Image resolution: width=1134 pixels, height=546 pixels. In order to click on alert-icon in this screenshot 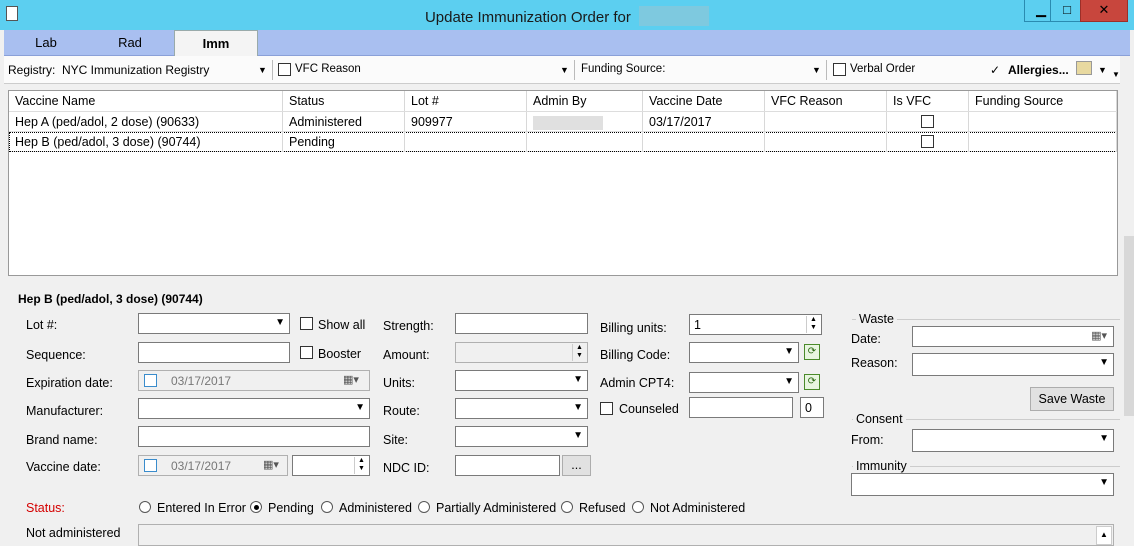, I will do `click(1084, 68)`.